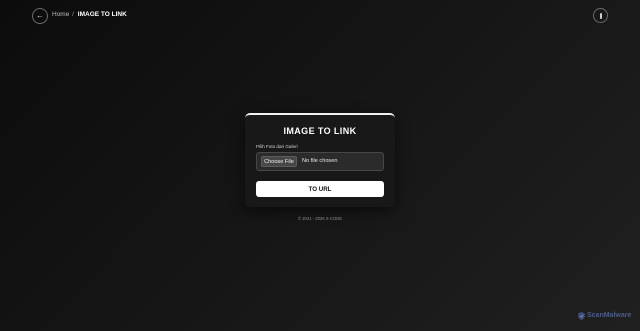 Image resolution: width=640 pixels, height=331 pixels. Describe the element at coordinates (320, 189) in the screenshot. I see `to-url-button: TO URL` at that location.